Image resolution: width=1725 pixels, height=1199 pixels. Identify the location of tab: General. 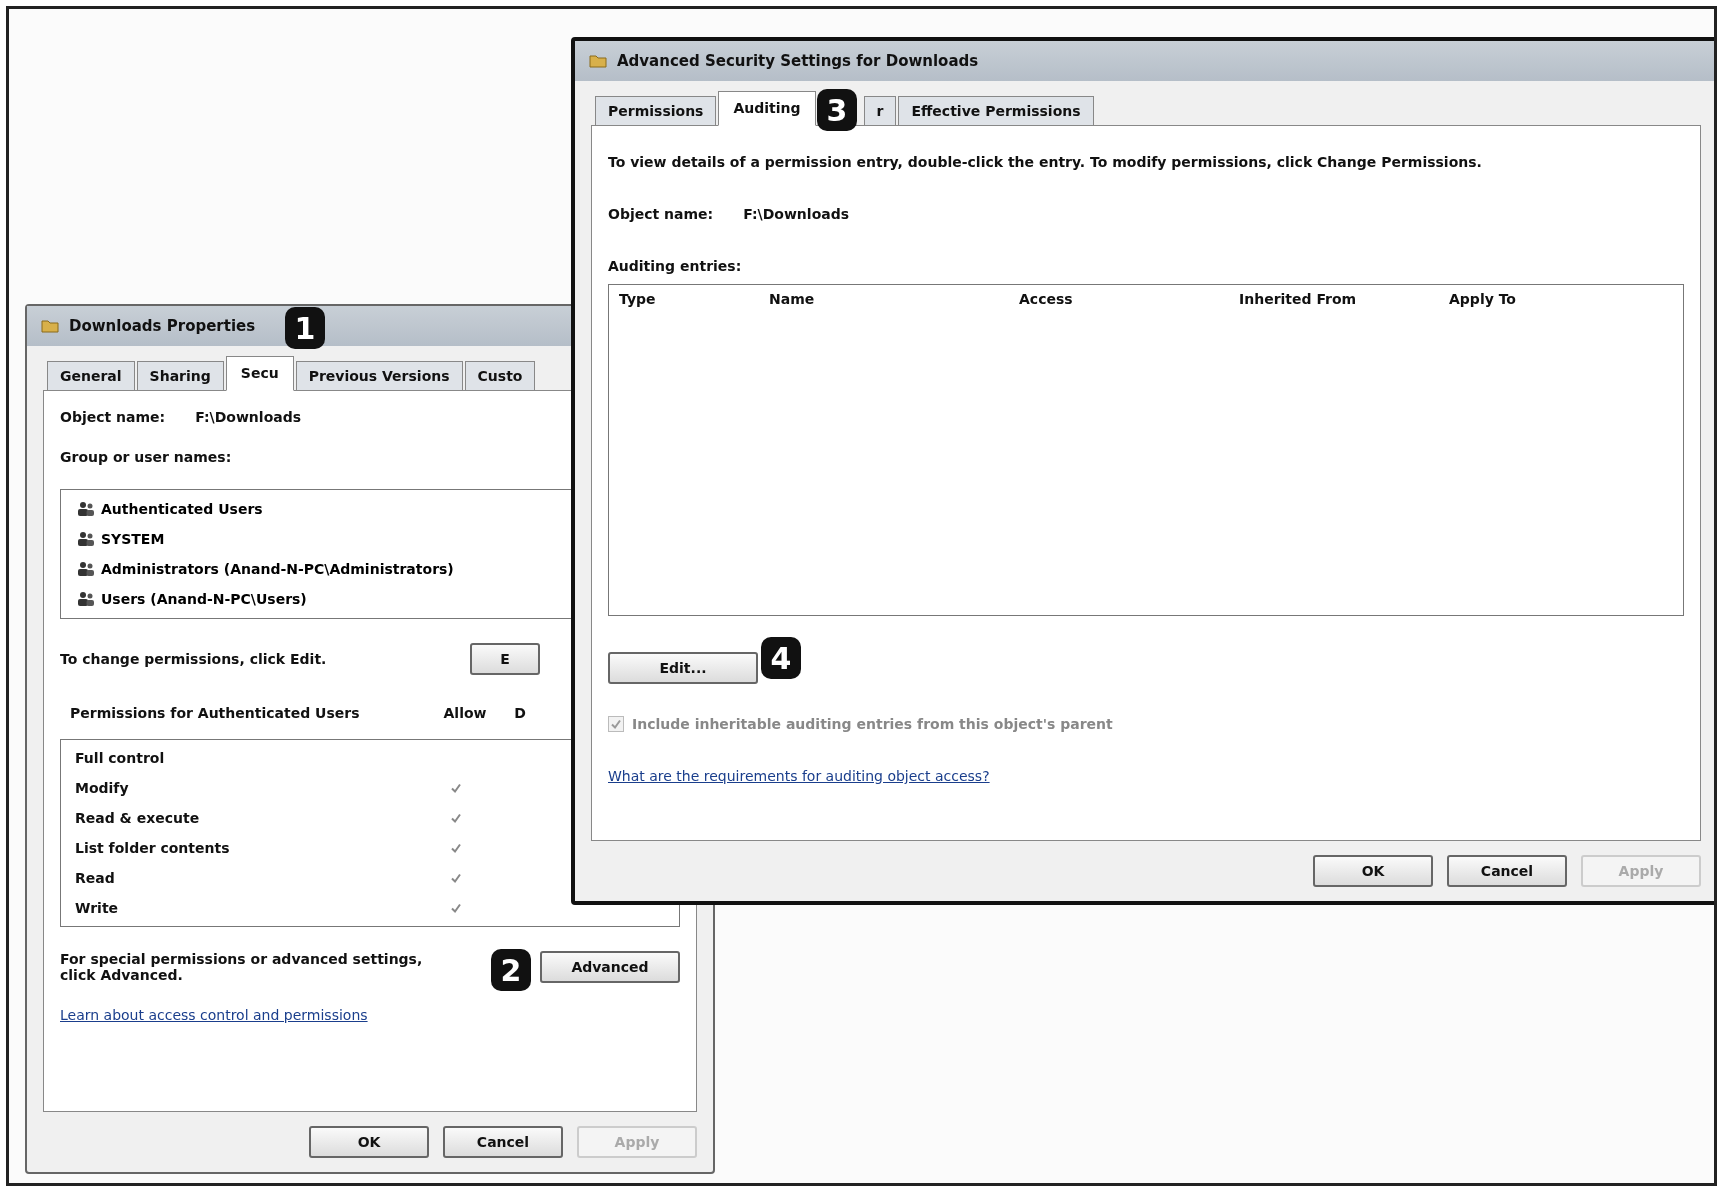
(91, 376).